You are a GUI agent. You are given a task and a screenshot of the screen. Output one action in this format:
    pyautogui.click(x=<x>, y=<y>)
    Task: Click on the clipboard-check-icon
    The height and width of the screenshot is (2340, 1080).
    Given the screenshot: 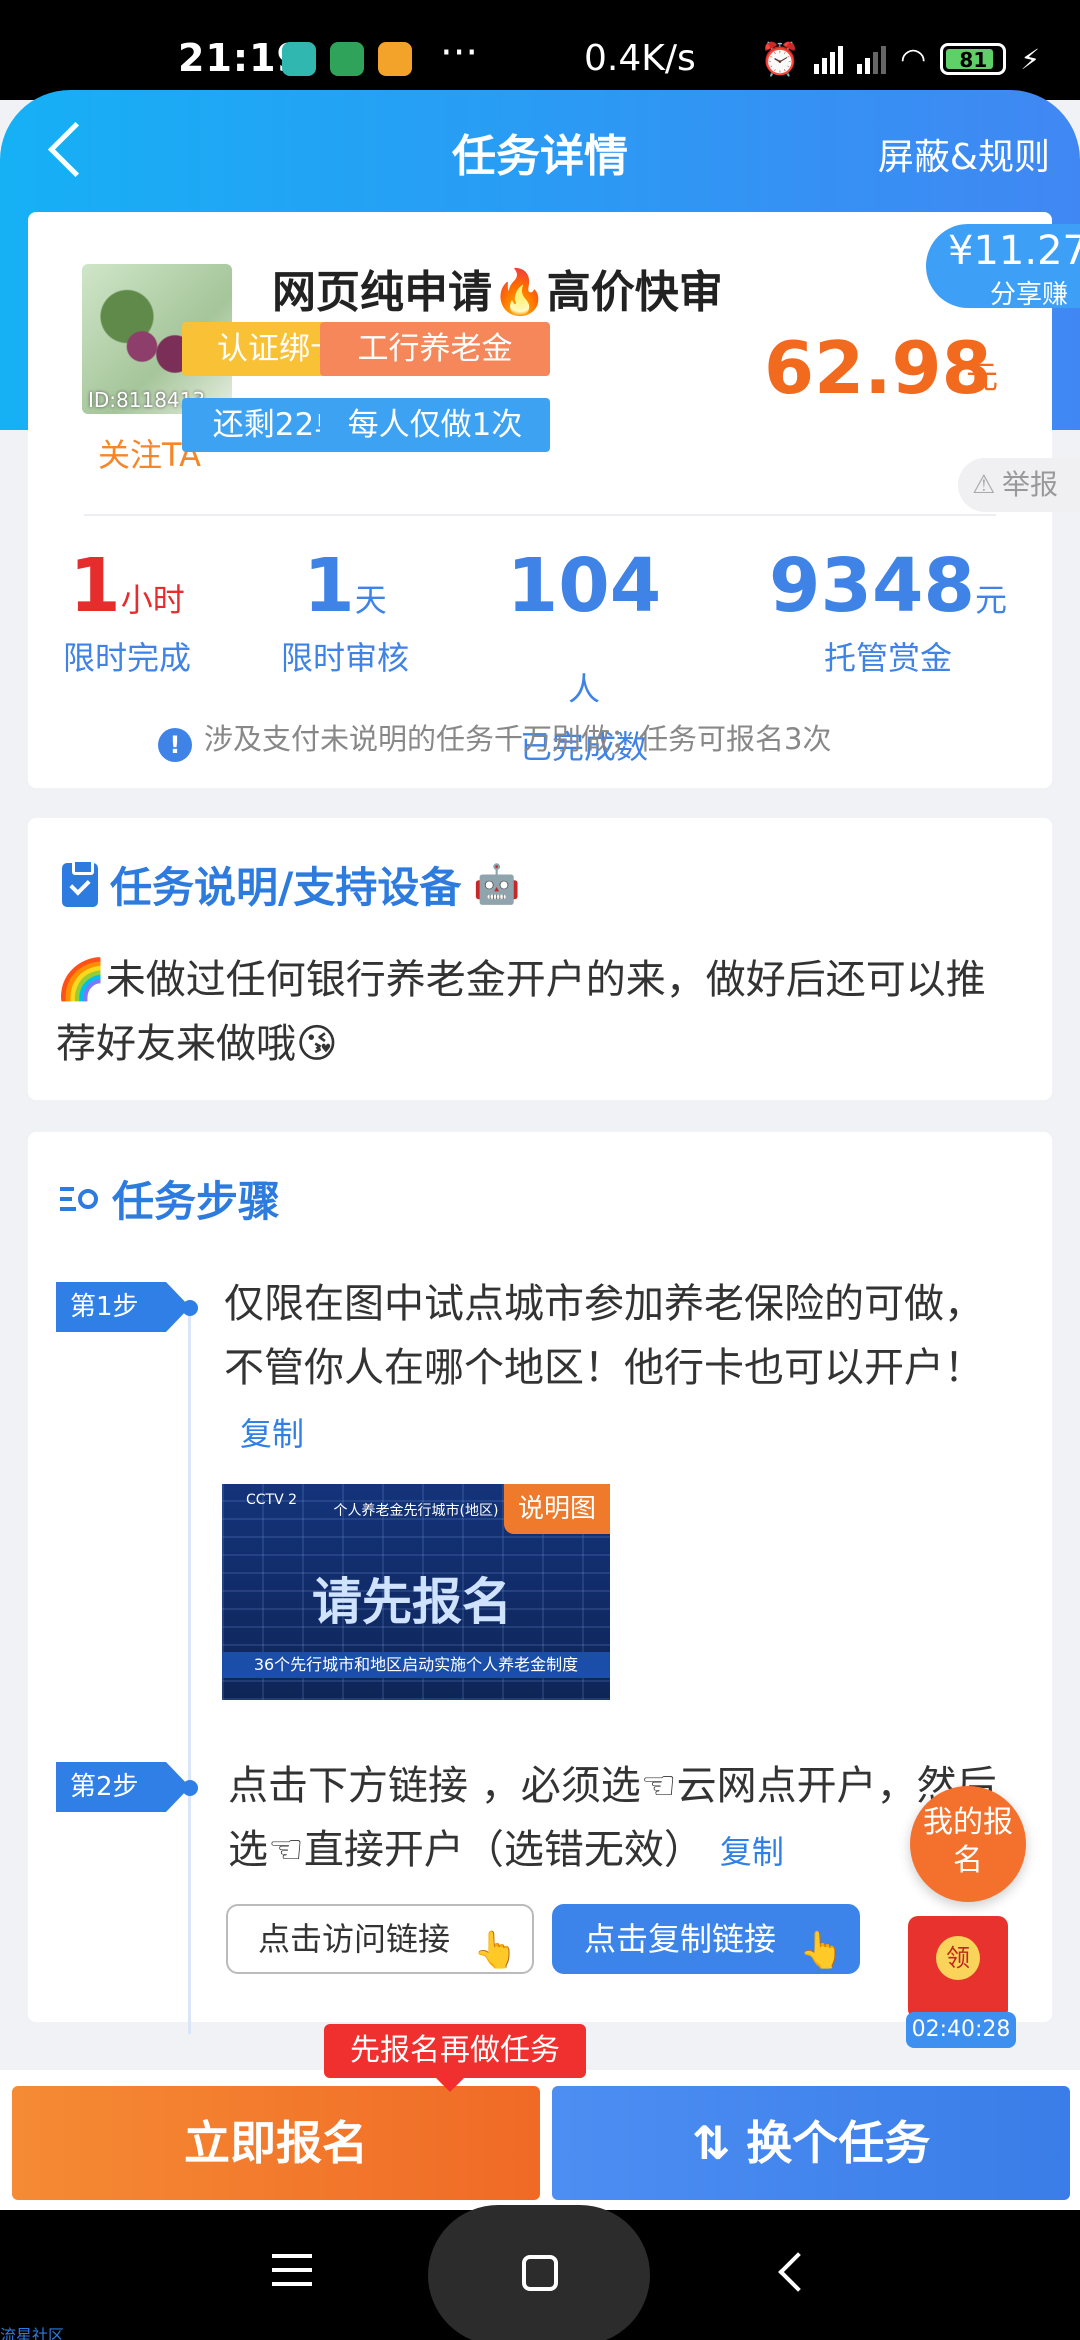 What is the action you would take?
    pyautogui.click(x=80, y=882)
    